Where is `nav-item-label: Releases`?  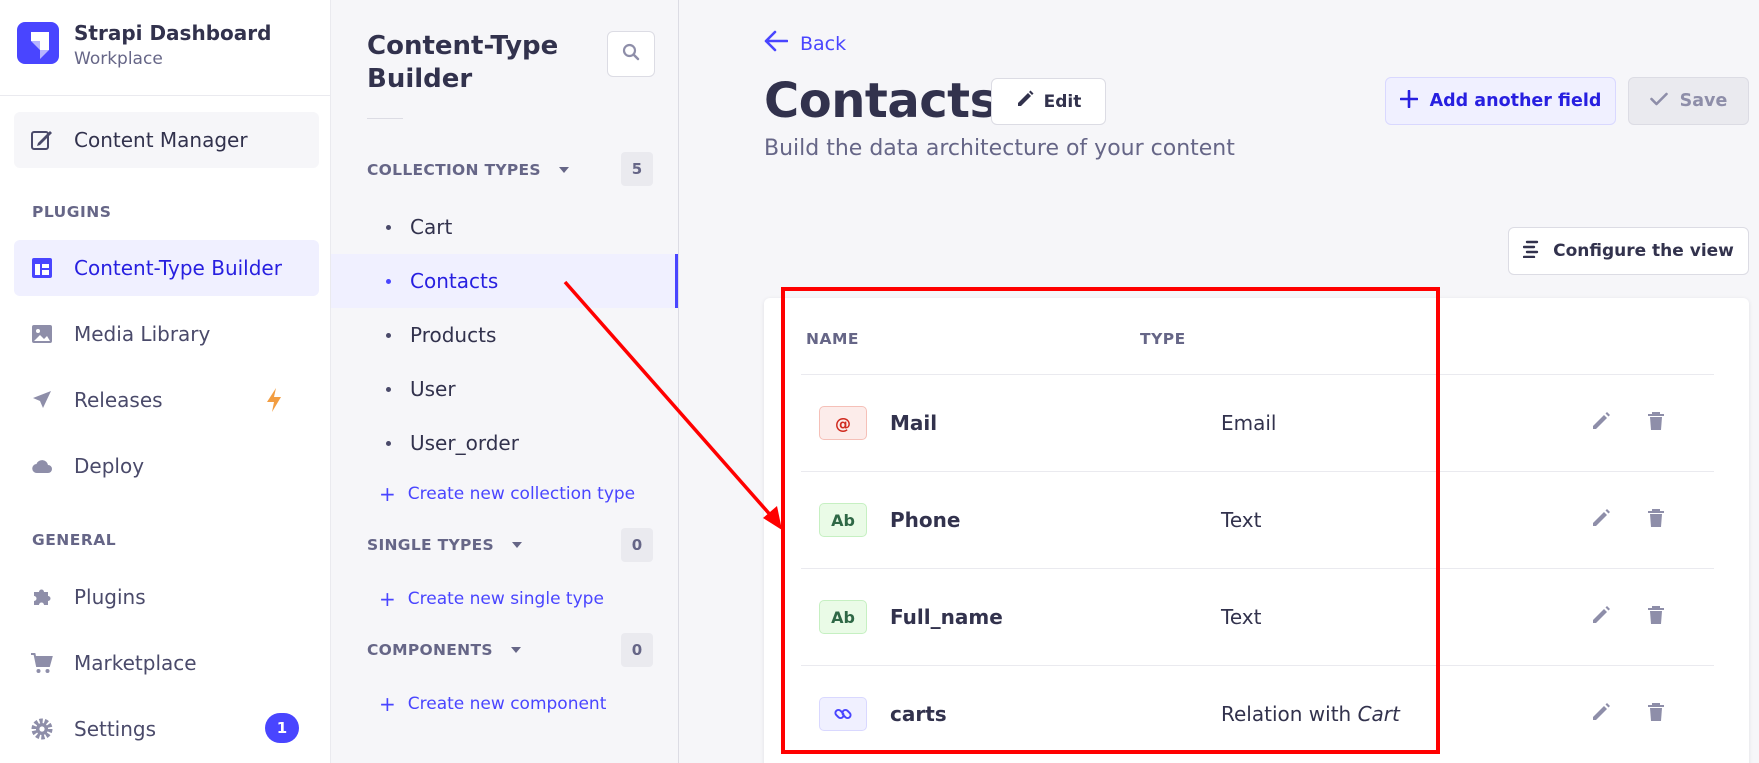
nav-item-label: Releases is located at coordinates (118, 400).